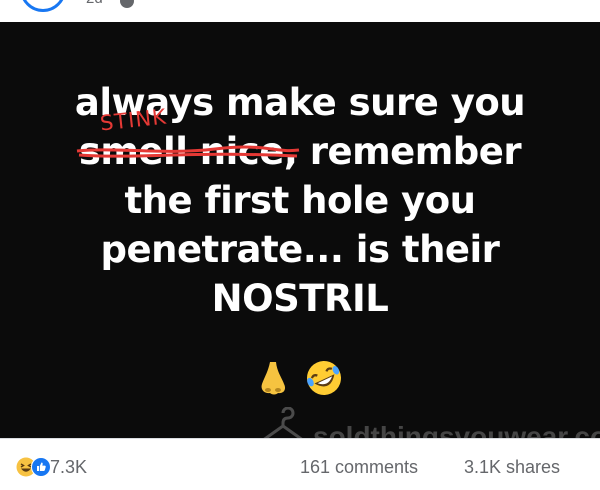  What do you see at coordinates (273, 378) in the screenshot?
I see `nose-emoji` at bounding box center [273, 378].